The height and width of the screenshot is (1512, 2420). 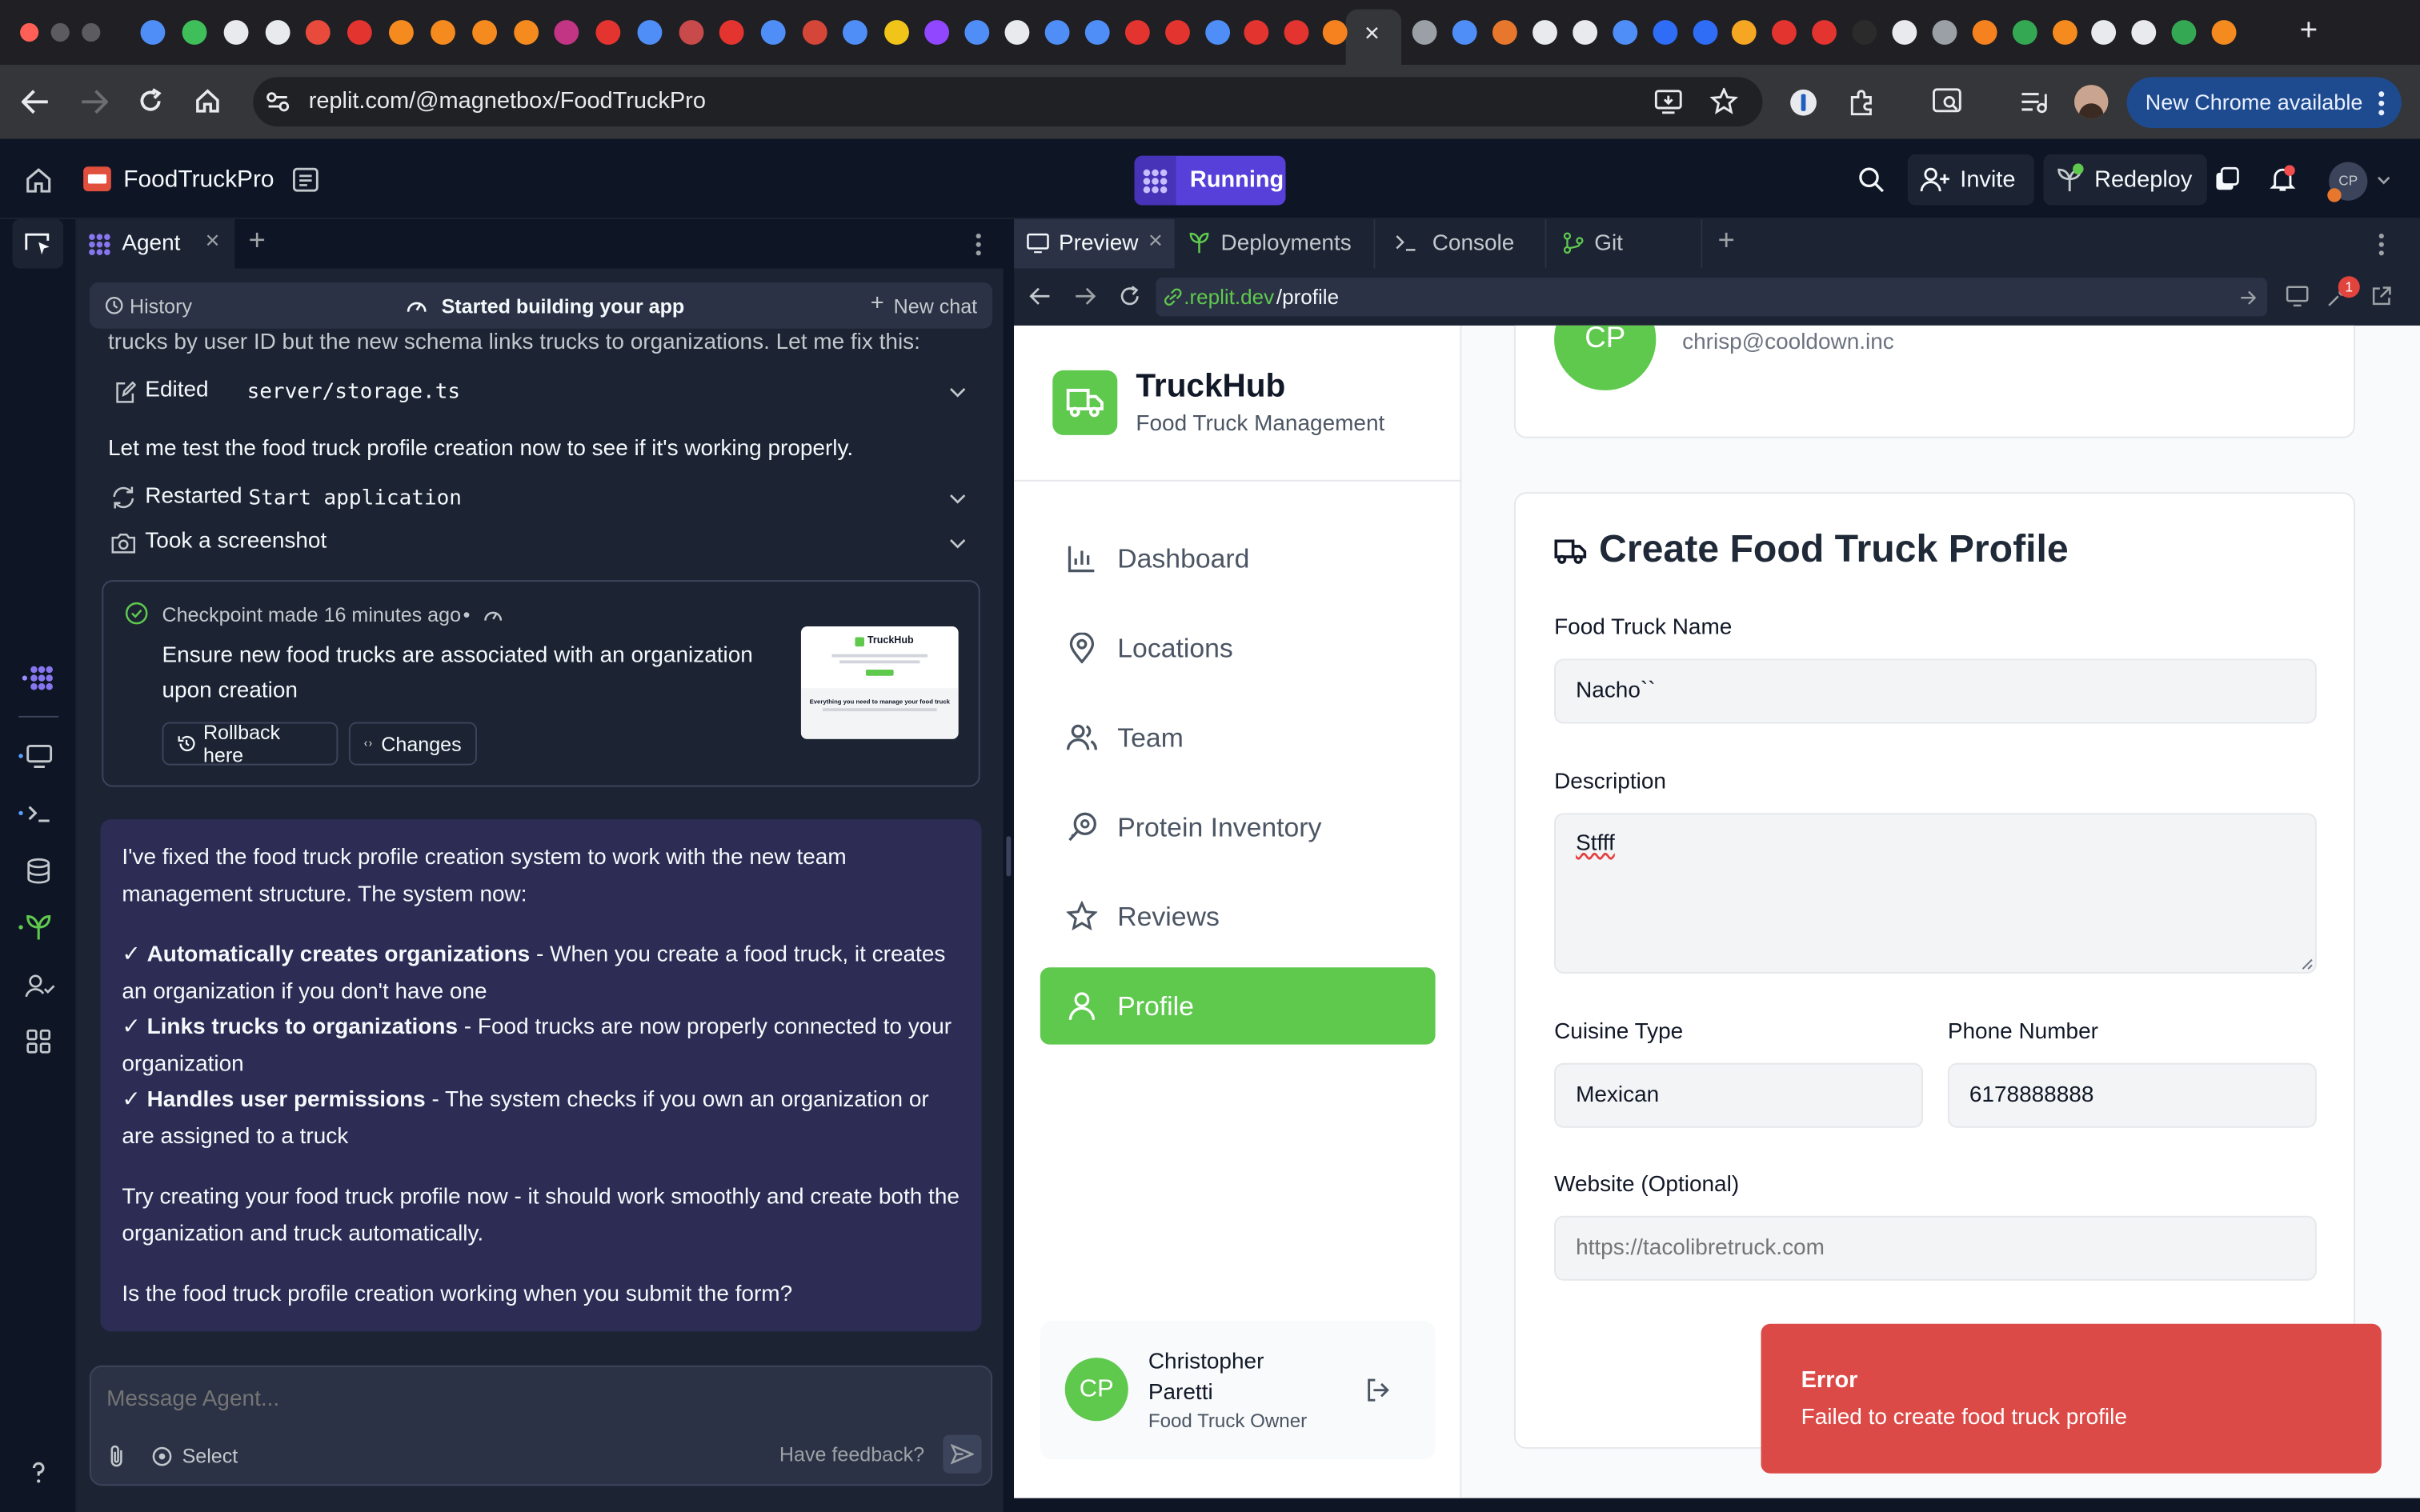 I want to click on sidebar-item-reviews: Reviews, so click(x=1238, y=916).